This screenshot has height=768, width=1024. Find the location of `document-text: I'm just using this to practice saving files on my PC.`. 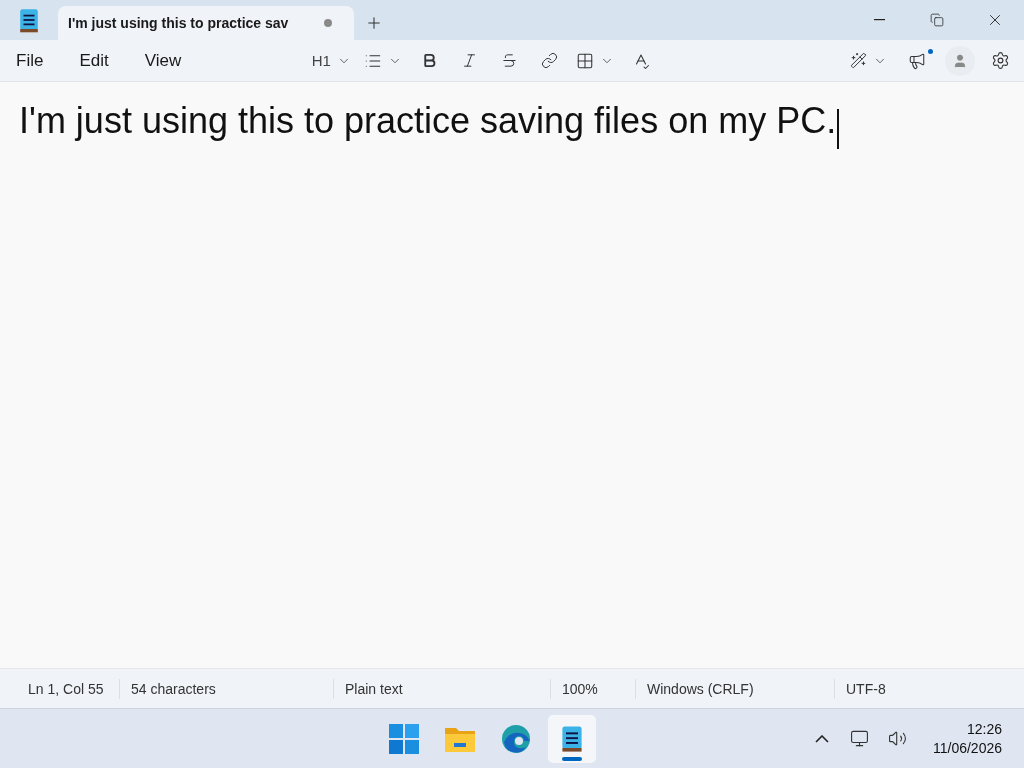

document-text: I'm just using this to practice saving files on my PC. is located at coordinates (428, 120).